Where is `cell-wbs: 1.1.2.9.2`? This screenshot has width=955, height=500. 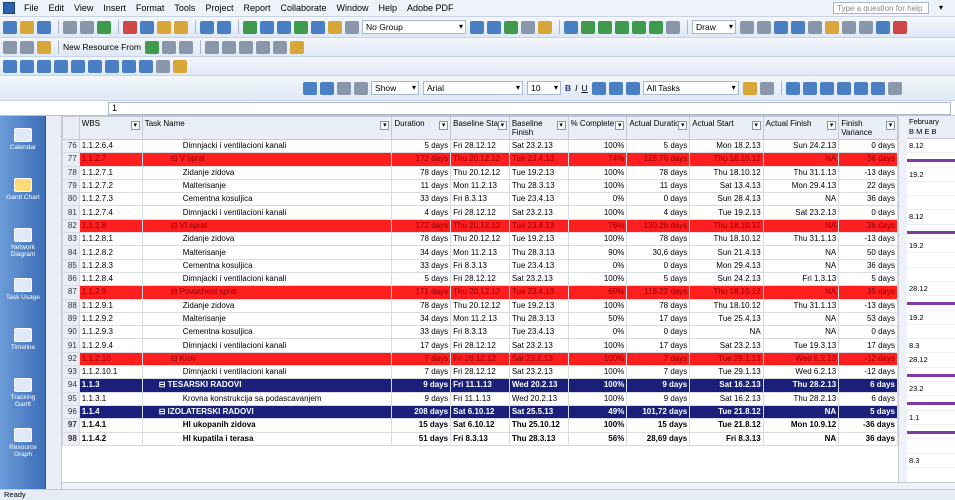
cell-wbs: 1.1.2.9.2 is located at coordinates (110, 319).